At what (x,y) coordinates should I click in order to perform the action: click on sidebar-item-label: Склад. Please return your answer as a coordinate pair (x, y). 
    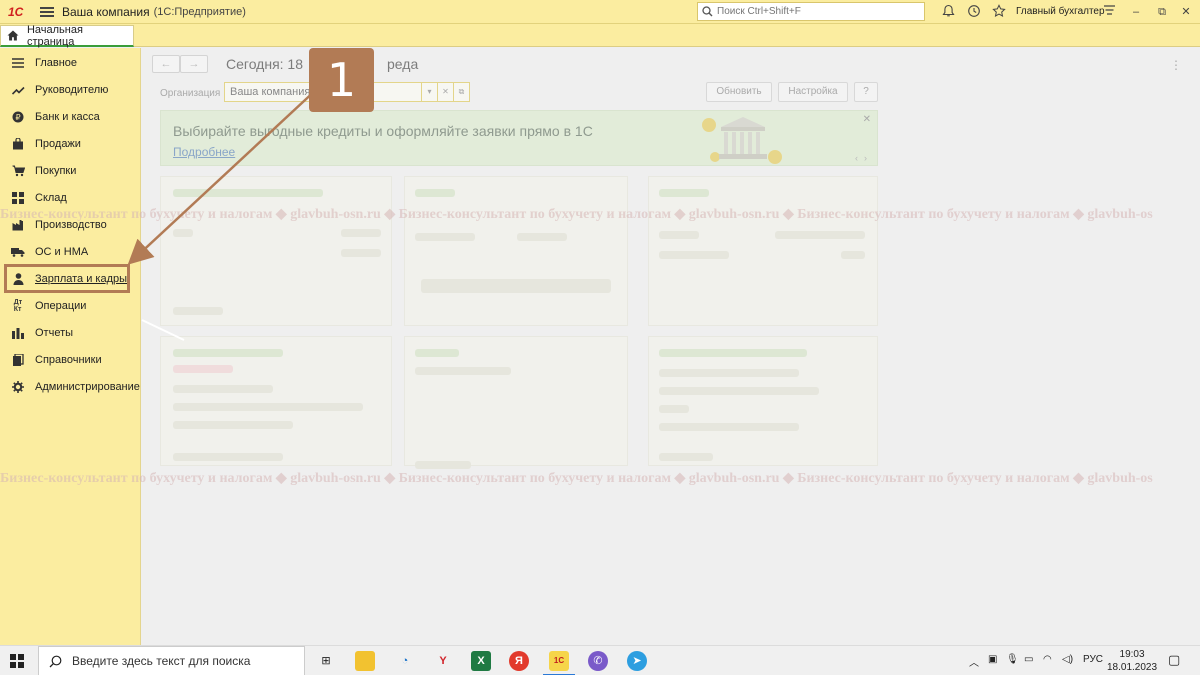
    Looking at the image, I should click on (51, 198).